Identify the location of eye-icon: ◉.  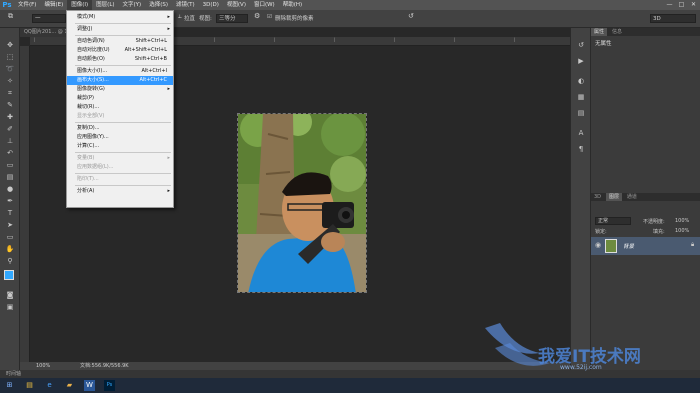
(598, 245).